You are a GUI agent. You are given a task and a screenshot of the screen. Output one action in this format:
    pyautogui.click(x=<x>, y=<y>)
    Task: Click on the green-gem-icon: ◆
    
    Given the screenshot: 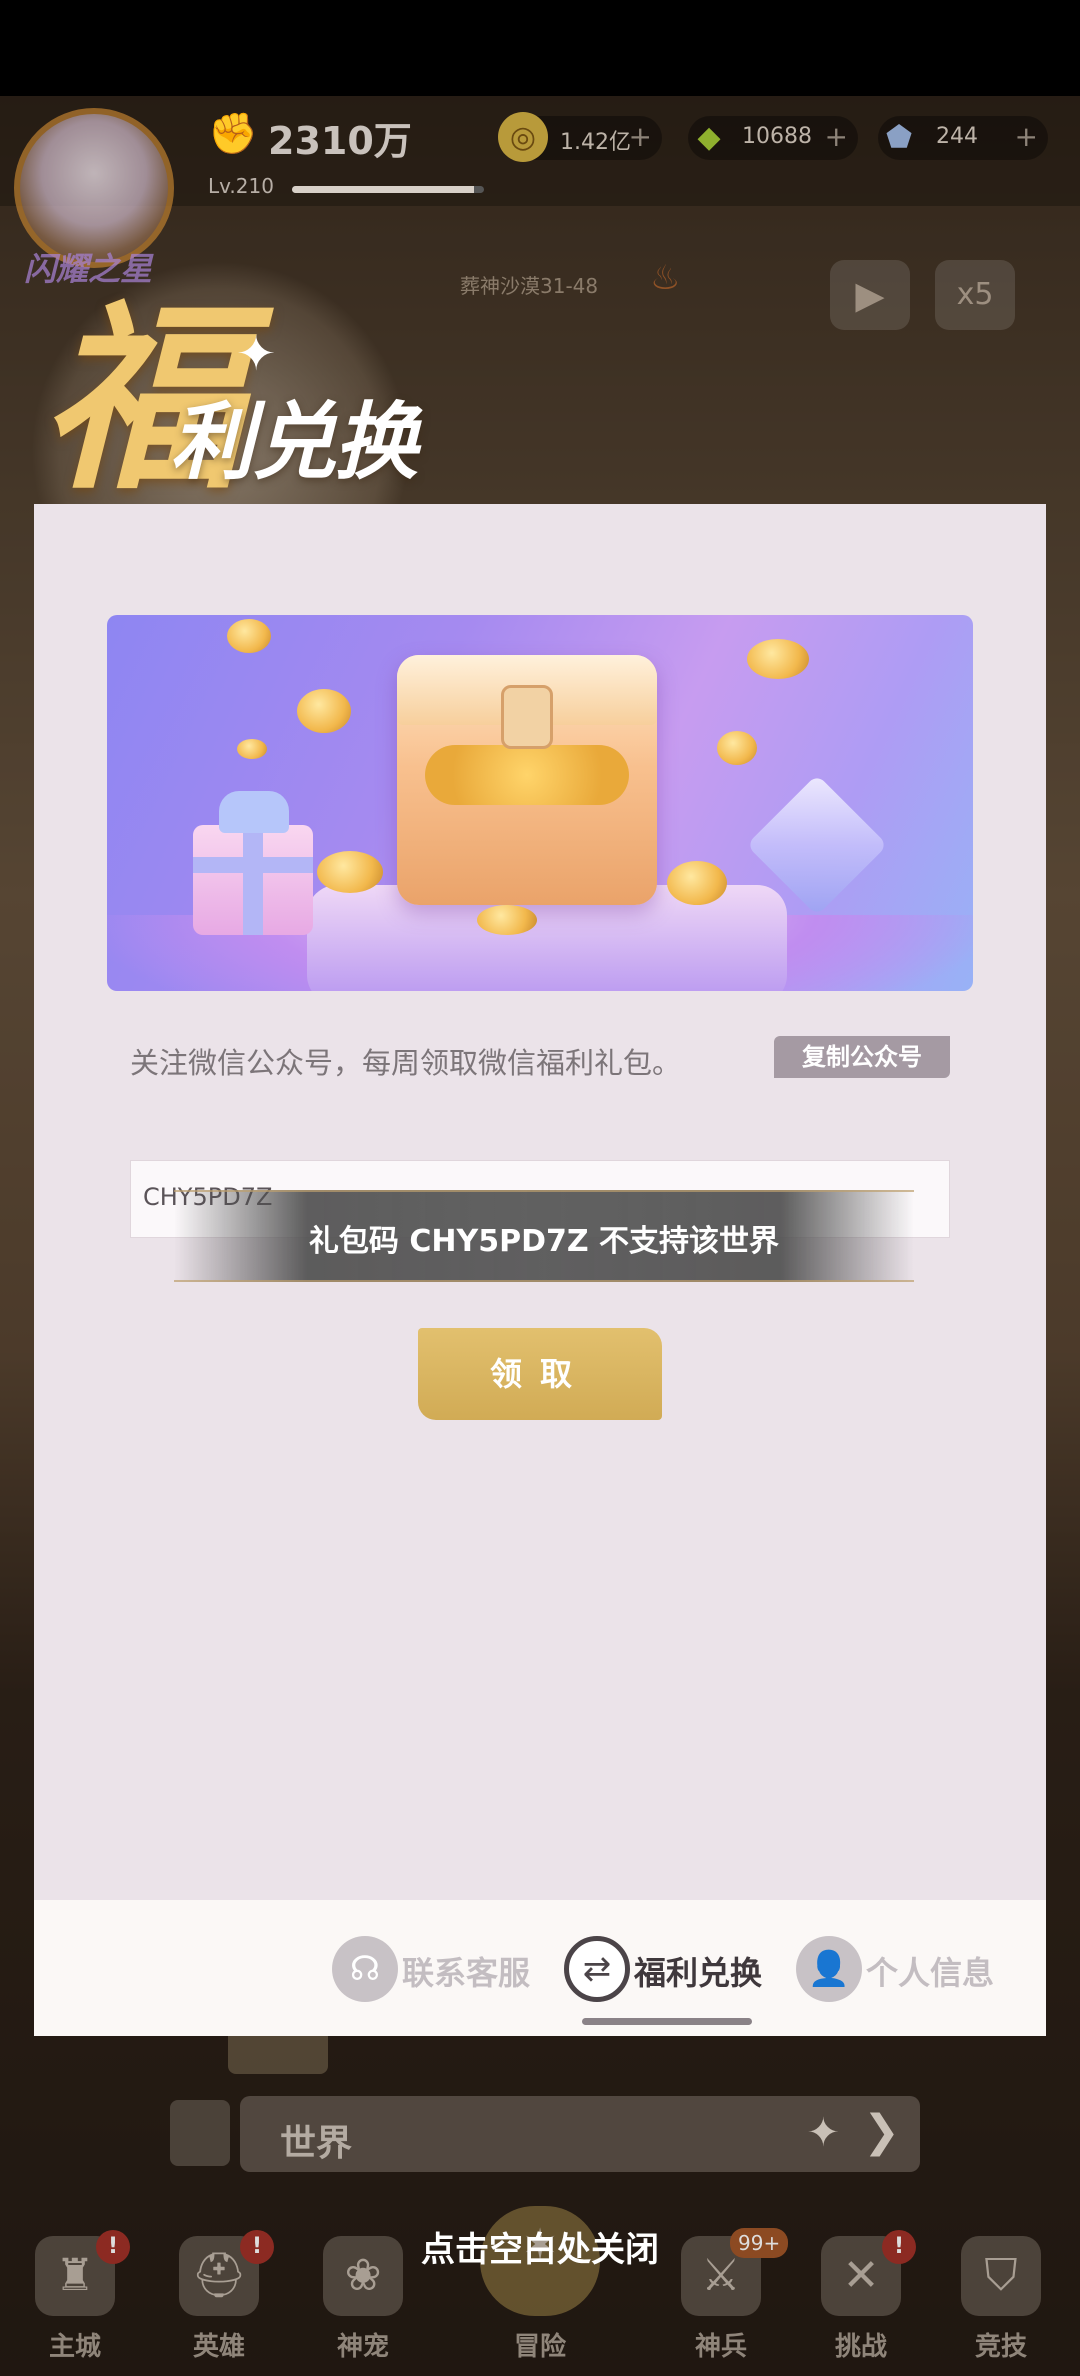 What is the action you would take?
    pyautogui.click(x=709, y=137)
    